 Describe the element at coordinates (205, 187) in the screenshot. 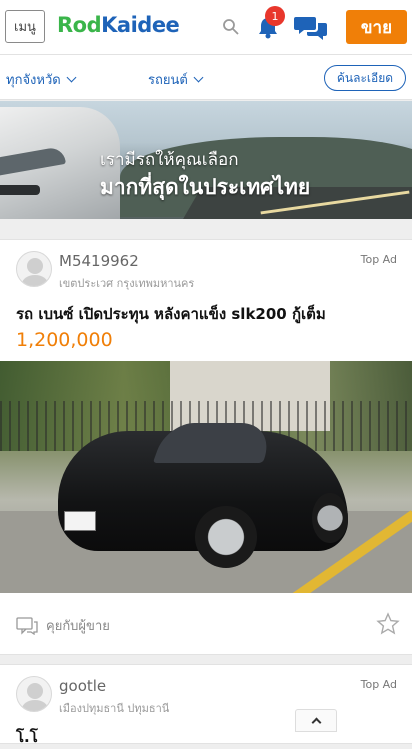

I see `banner-headline-2: มากที่สุดในประเทศไทย` at that location.